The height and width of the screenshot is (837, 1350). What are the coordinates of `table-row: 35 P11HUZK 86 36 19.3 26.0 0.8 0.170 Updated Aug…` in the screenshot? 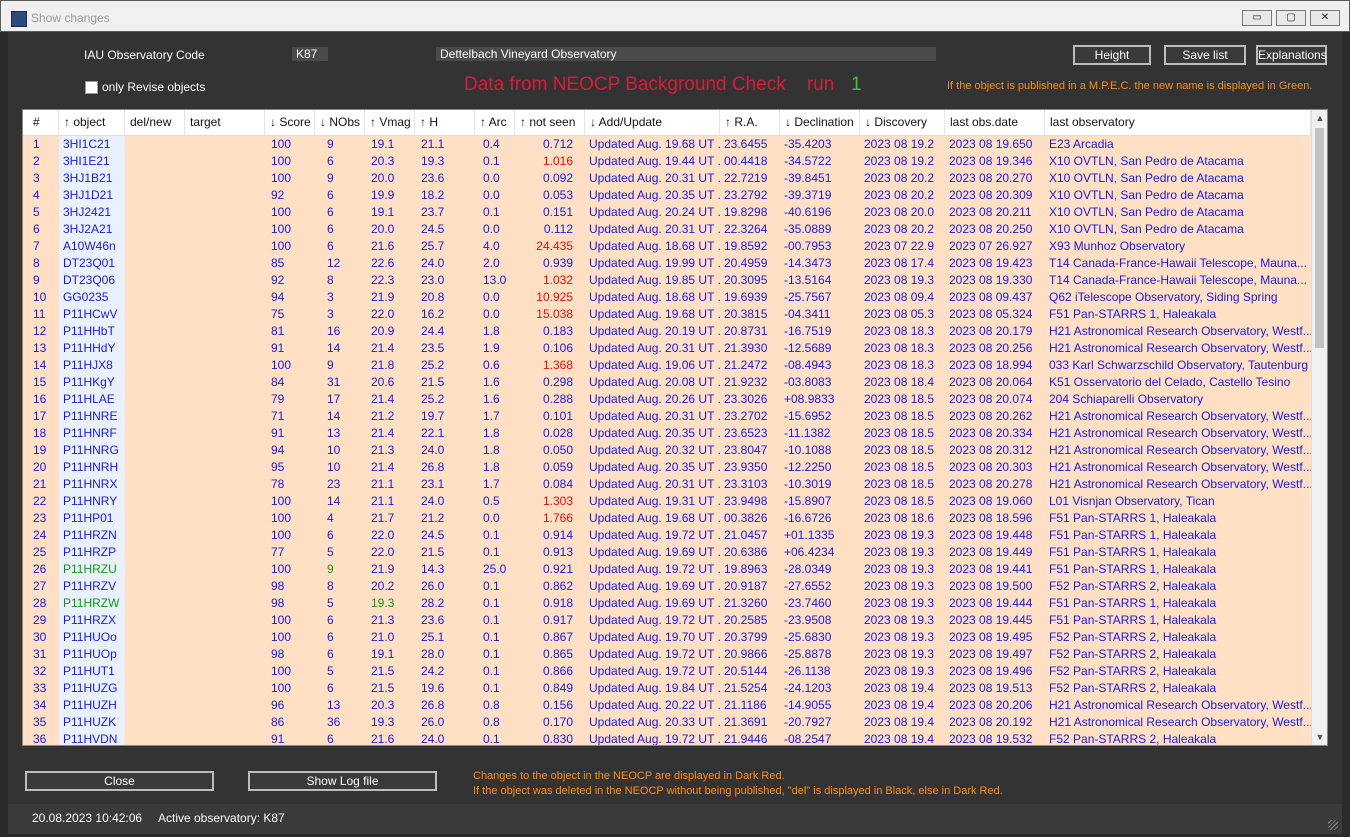 It's located at (667, 722).